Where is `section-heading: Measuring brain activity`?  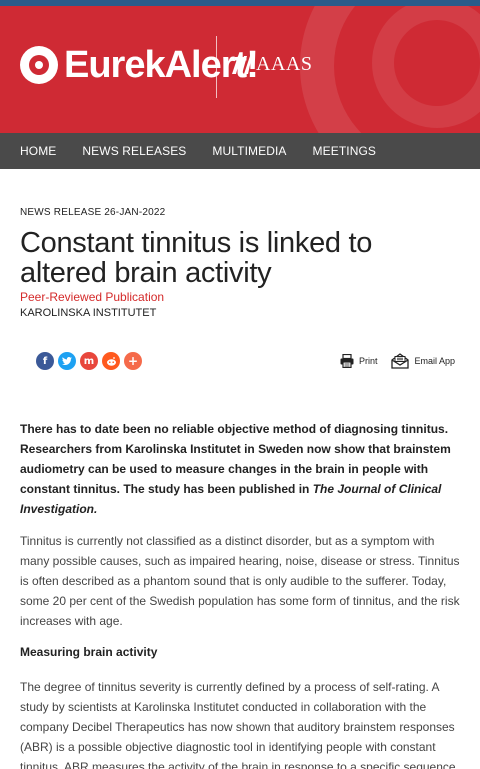 section-heading: Measuring brain activity is located at coordinates (89, 652).